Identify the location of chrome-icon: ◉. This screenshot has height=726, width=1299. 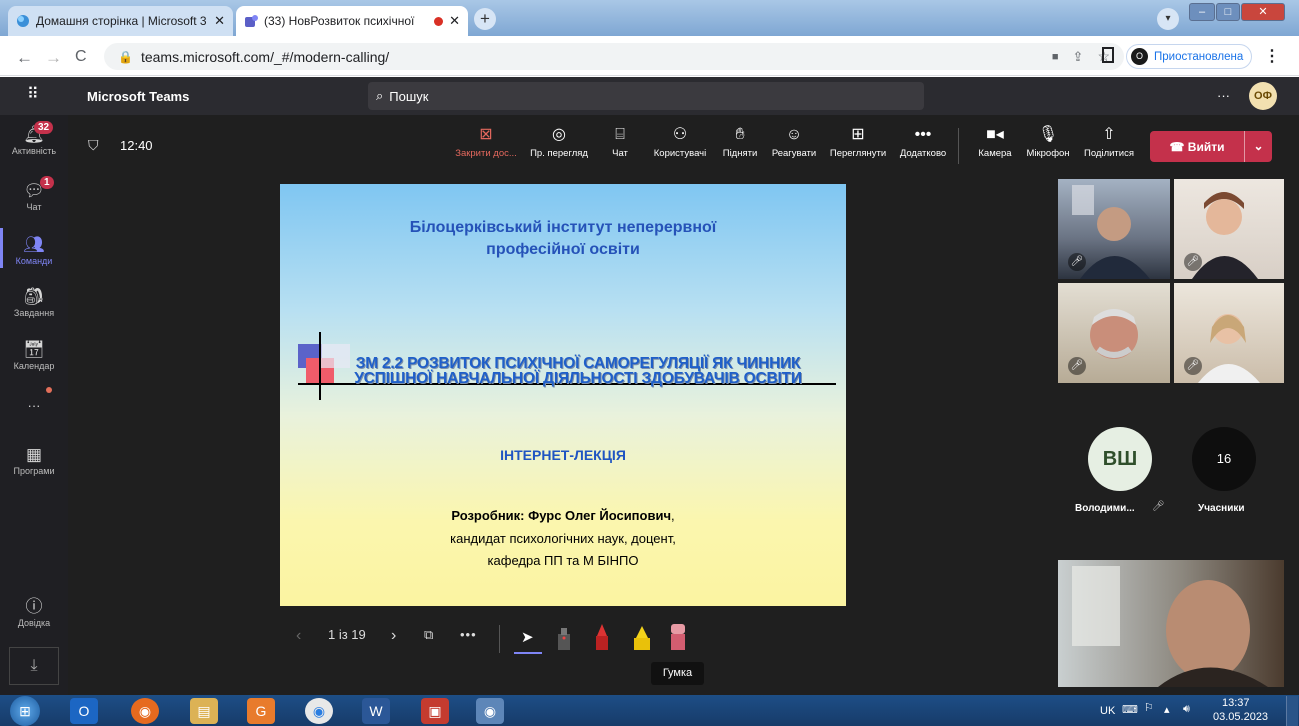
(319, 711).